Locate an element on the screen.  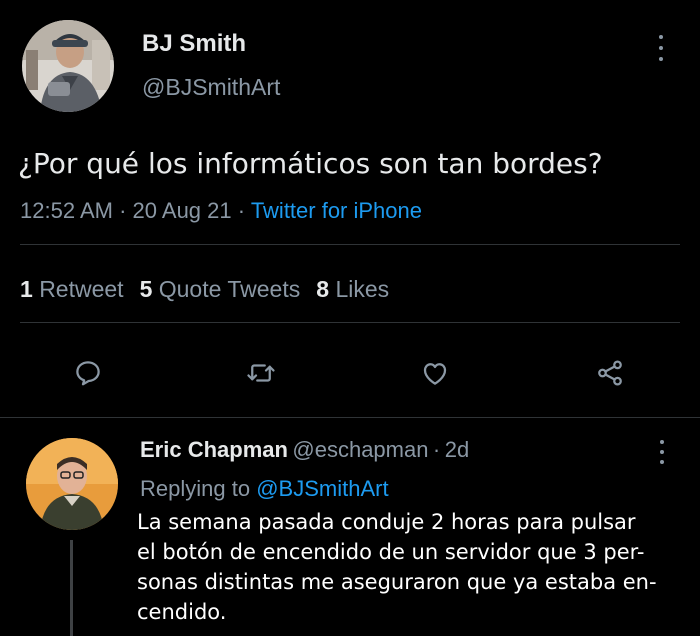
replying-to: Replying to @BJSmithArt is located at coordinates (264, 489).